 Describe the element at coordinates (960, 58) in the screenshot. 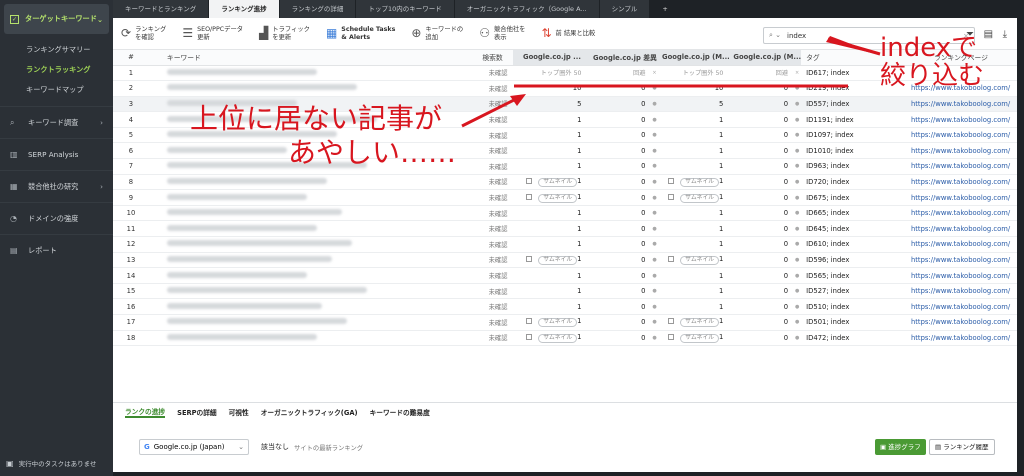

I see `col-ranking-page: ランキングページ` at that location.